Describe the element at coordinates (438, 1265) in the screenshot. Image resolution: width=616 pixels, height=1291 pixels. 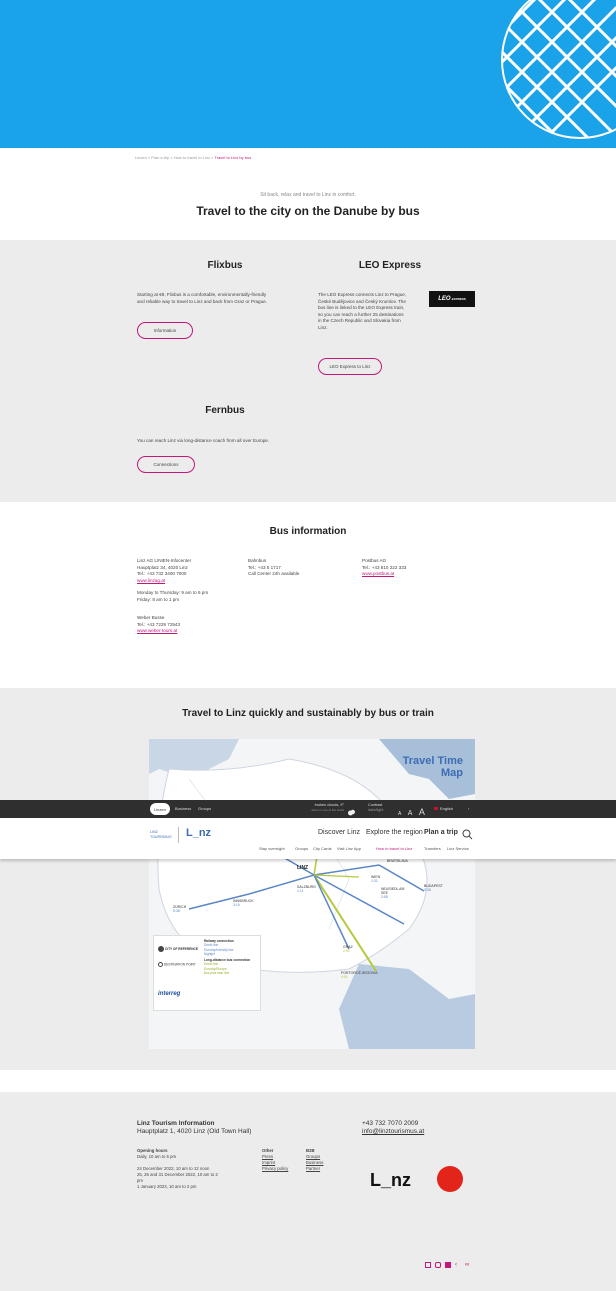
I see `instagram-icon` at that location.